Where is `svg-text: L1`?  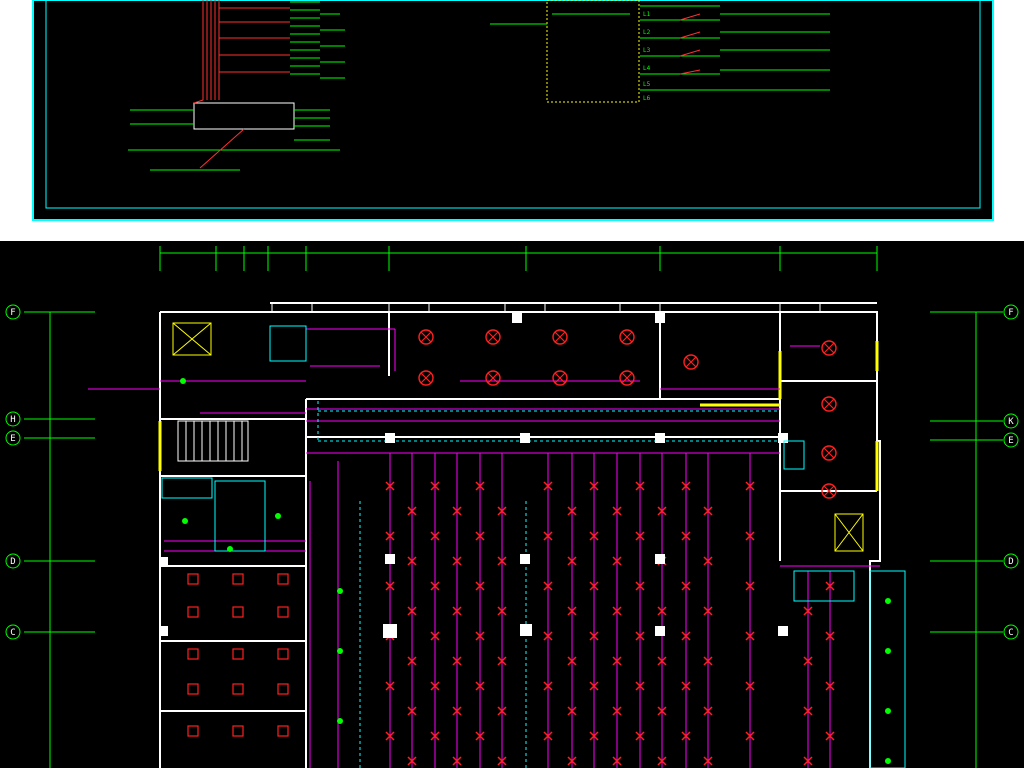 svg-text: L1 is located at coordinates (647, 14).